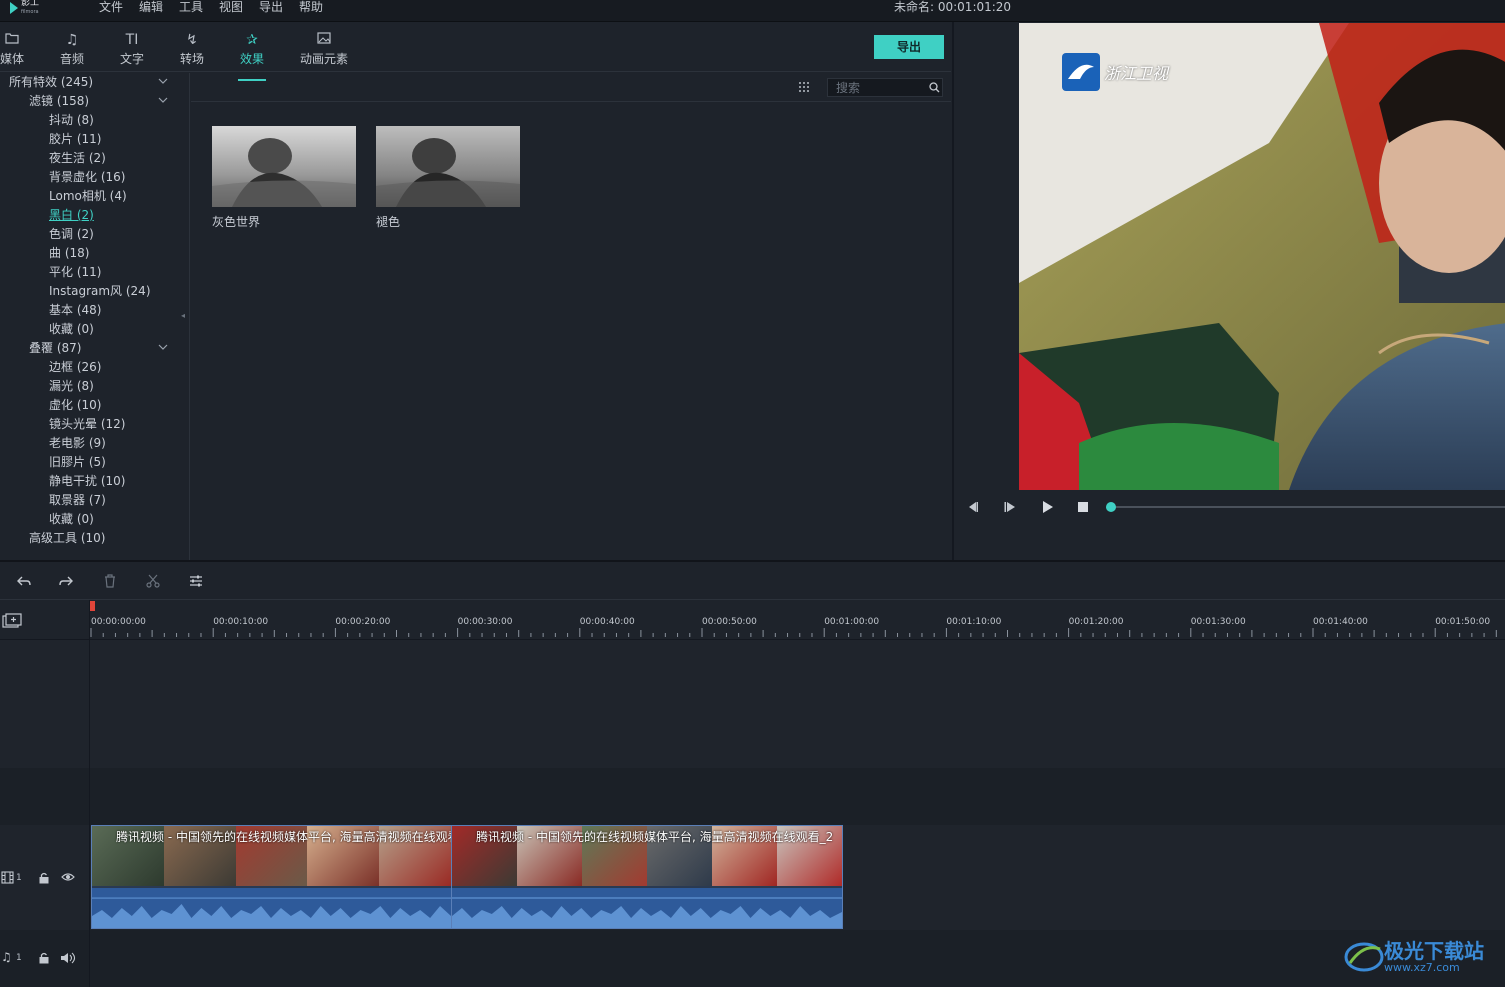 The height and width of the screenshot is (987, 1505). I want to click on tab-audio: ♫ 音频, so click(72, 48).